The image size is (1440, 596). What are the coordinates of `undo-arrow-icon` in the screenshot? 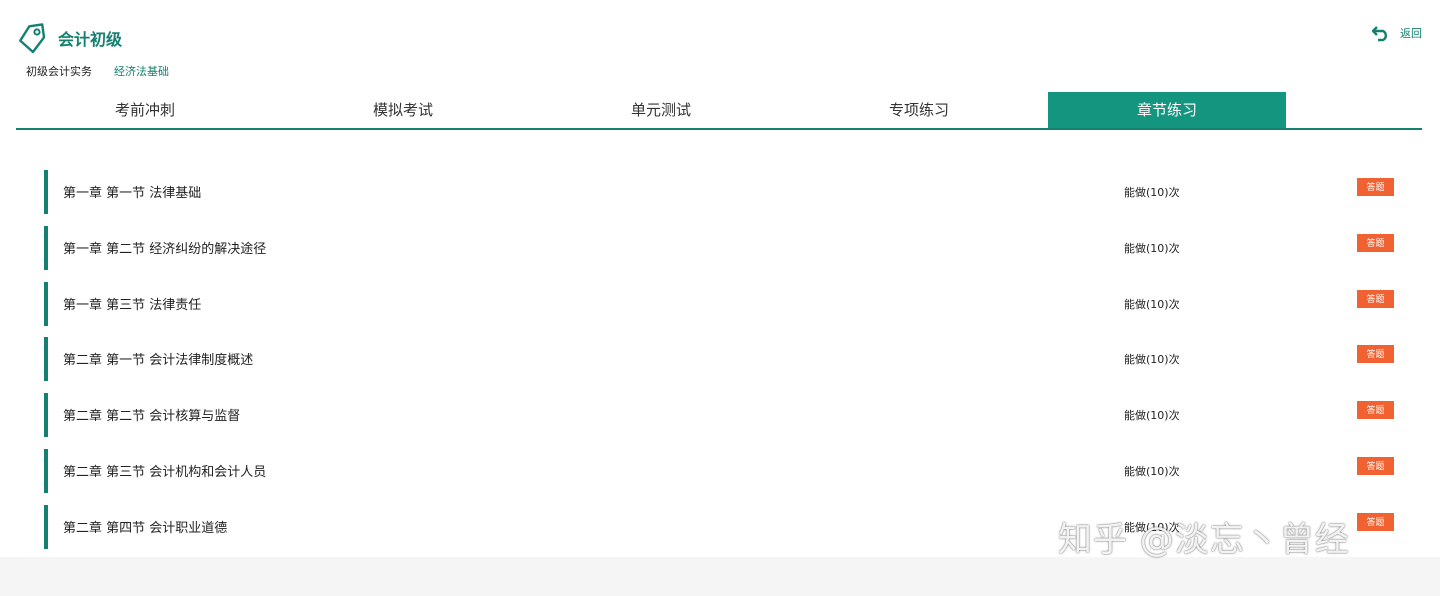 It's located at (1380, 33).